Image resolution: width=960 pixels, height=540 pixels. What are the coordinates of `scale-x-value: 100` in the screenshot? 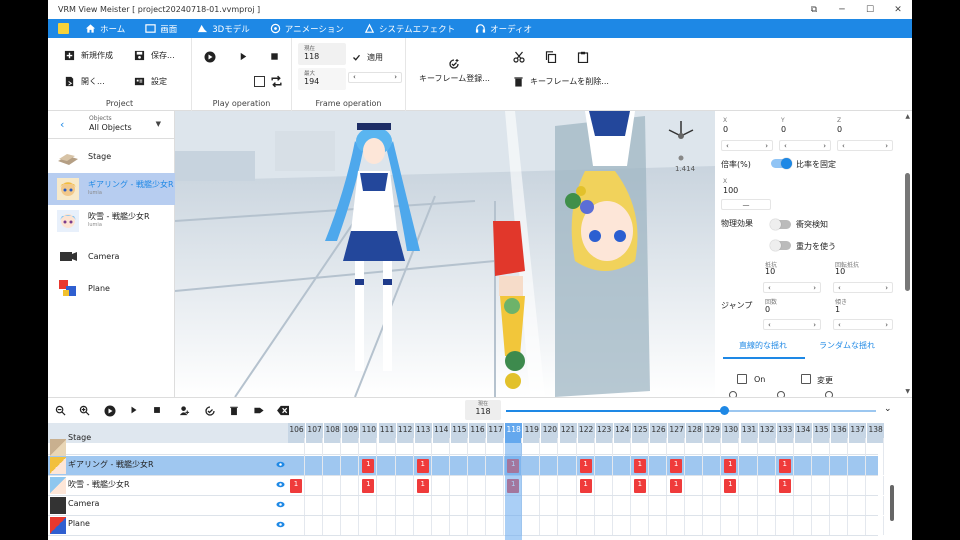 It's located at (730, 190).